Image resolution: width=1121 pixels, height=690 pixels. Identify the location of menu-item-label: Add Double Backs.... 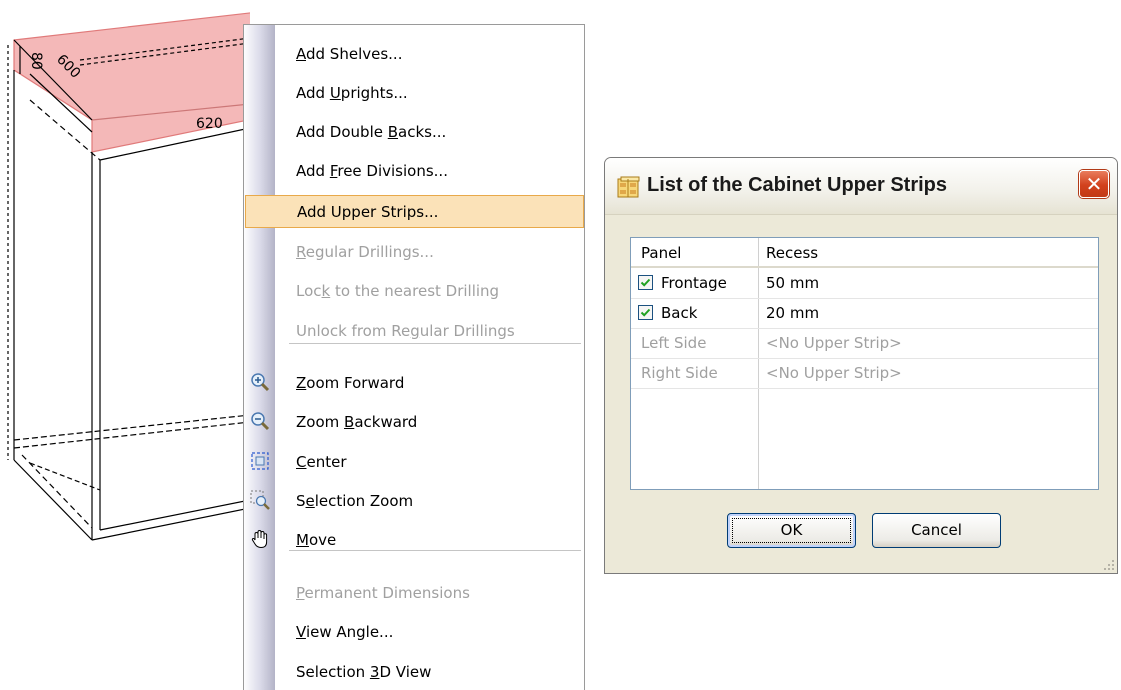
(371, 132).